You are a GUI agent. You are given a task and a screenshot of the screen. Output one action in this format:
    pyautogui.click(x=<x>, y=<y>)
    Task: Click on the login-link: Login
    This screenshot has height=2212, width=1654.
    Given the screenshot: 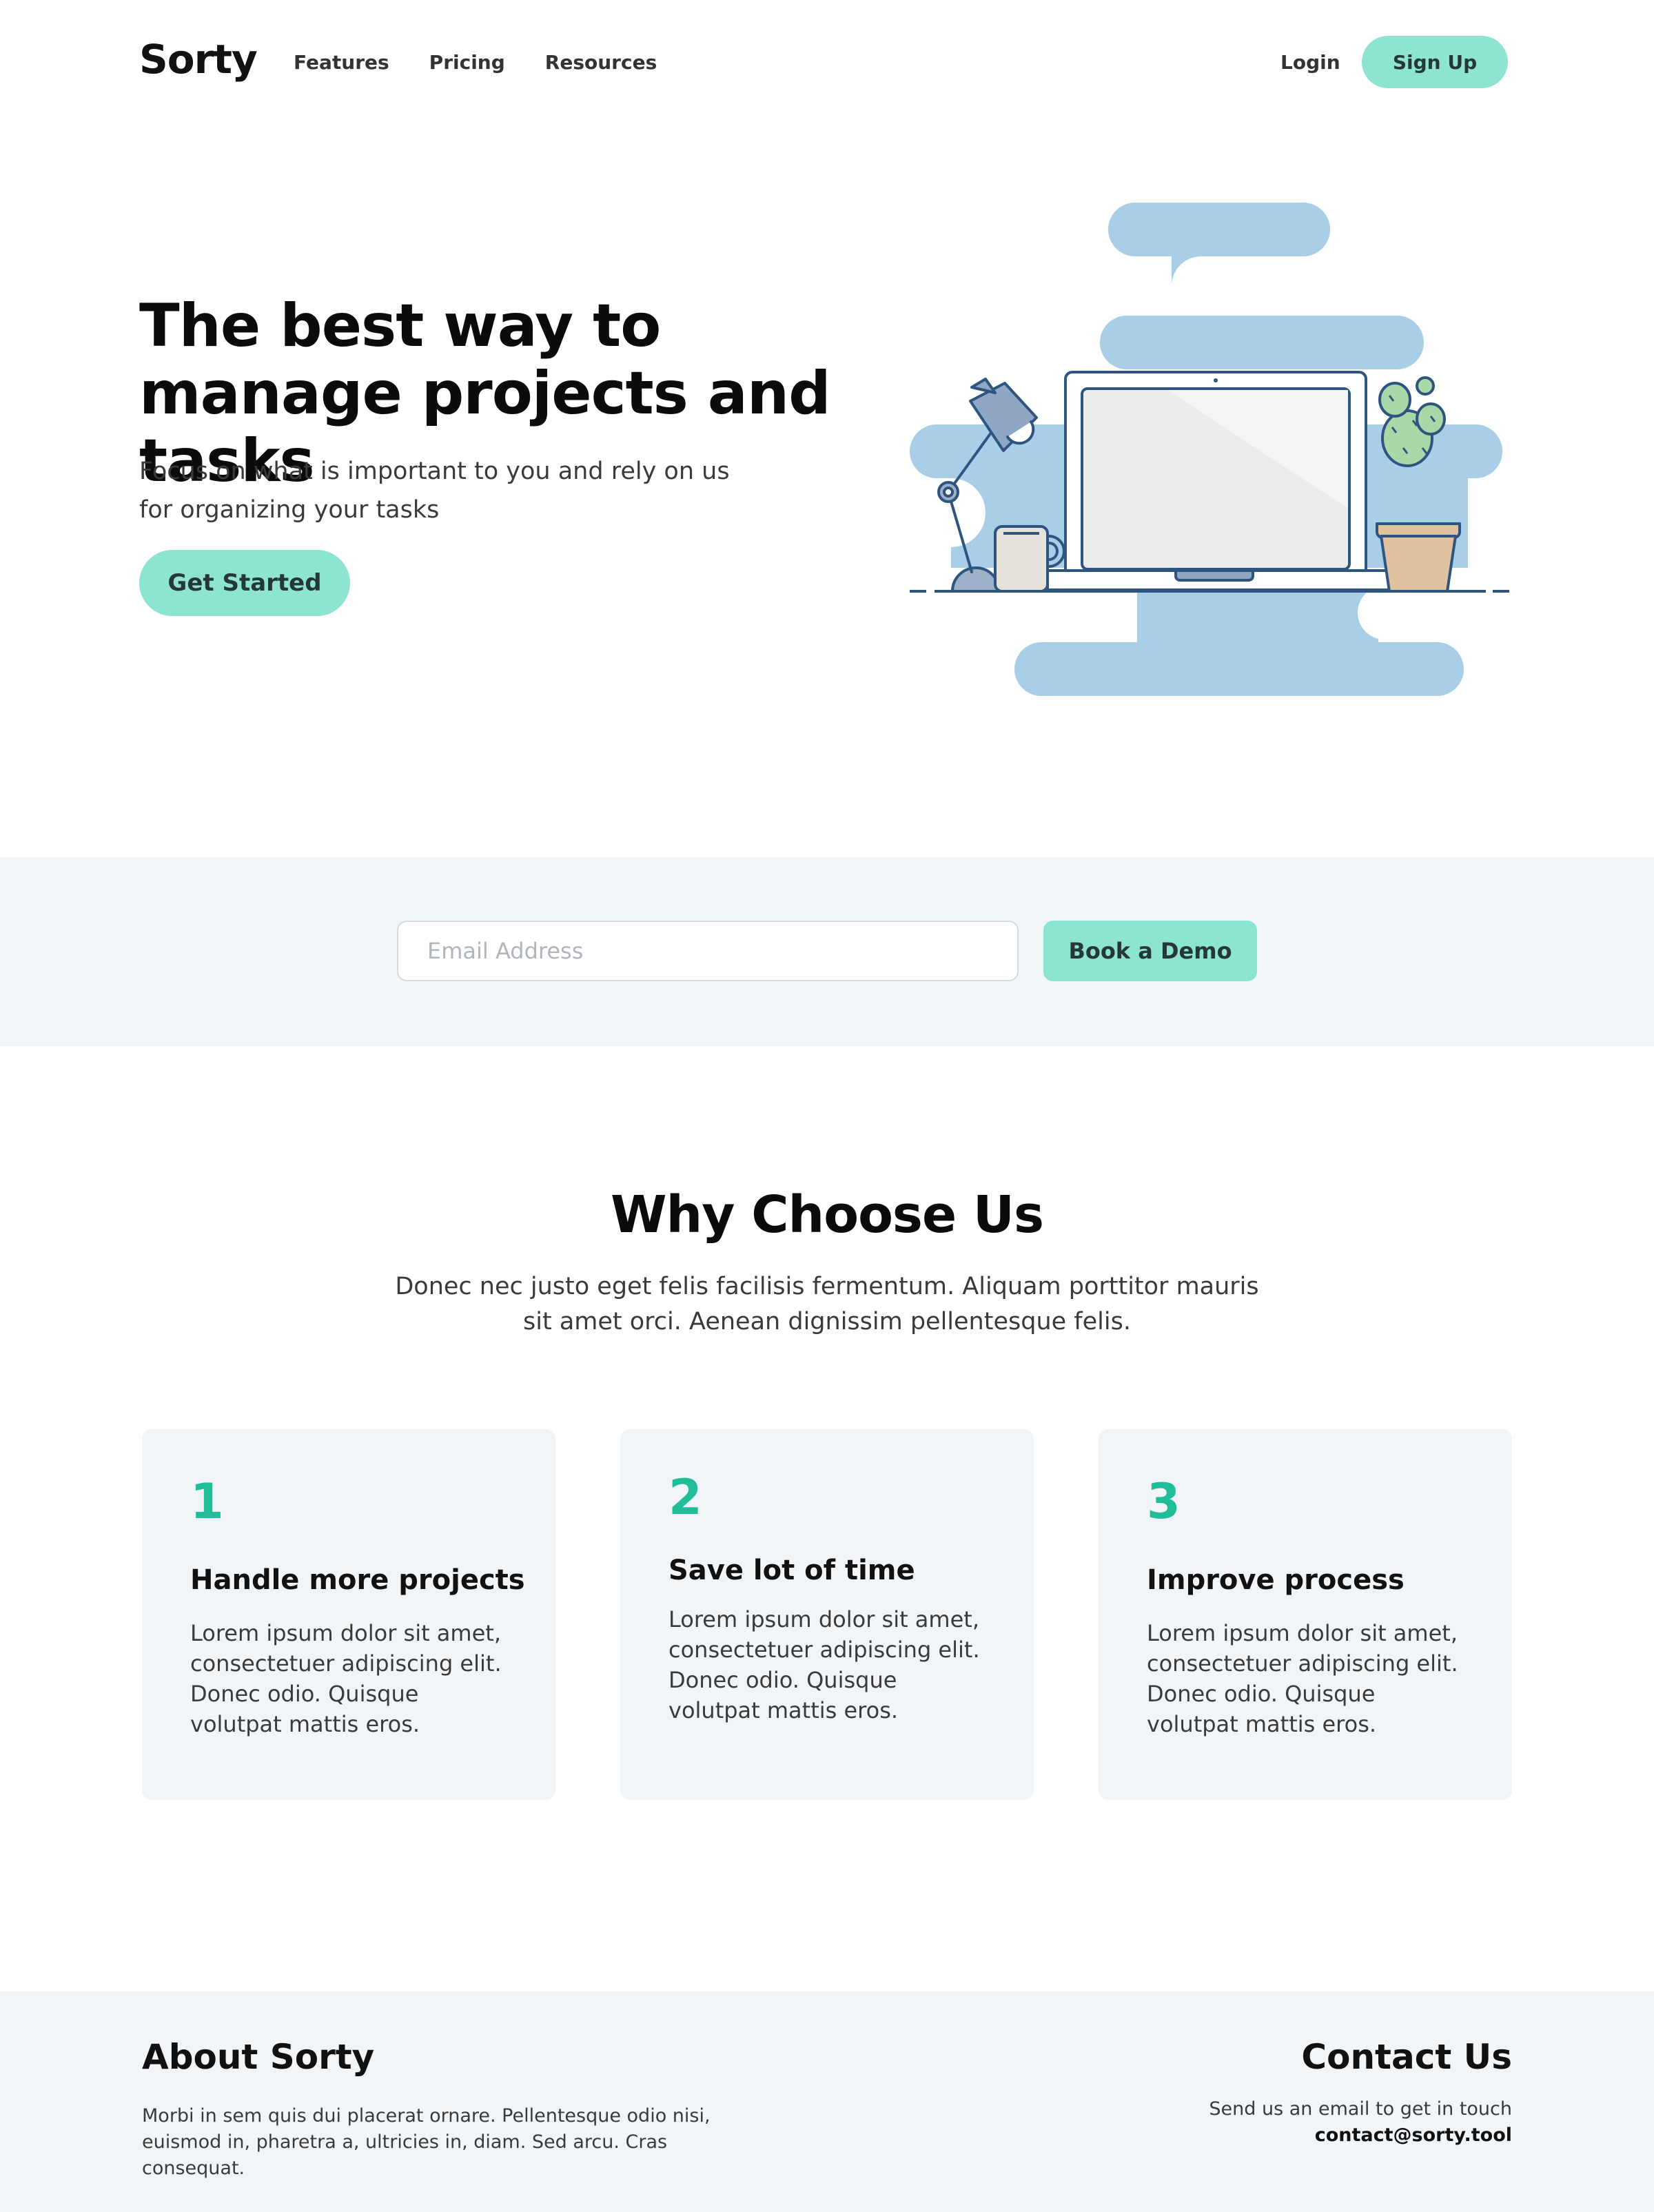 What is the action you would take?
    pyautogui.click(x=1310, y=62)
    